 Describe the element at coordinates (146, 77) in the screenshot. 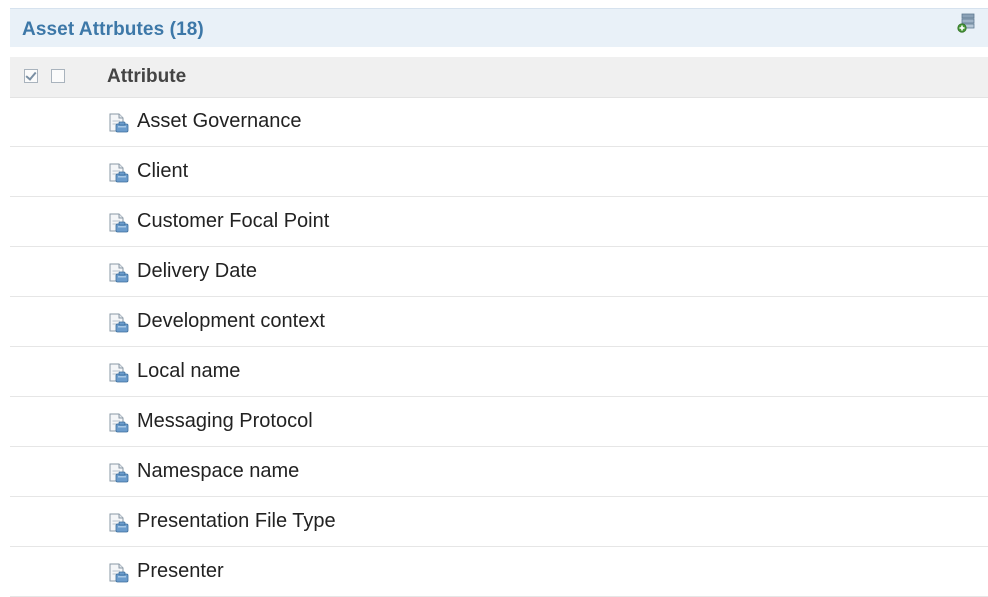

I see `attribute-column-header: Attribute` at that location.